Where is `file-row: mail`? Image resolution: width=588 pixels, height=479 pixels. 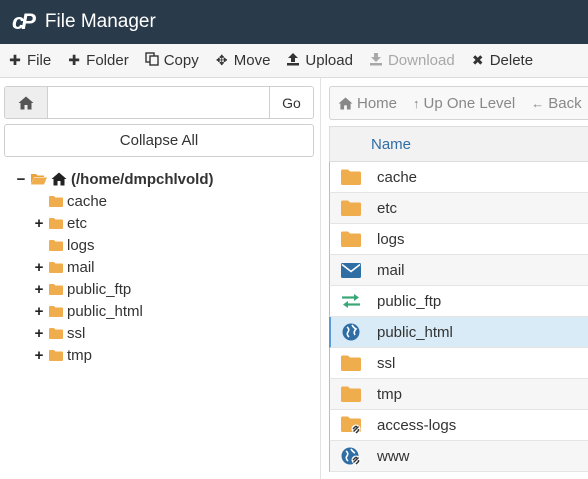 file-row: mail is located at coordinates (458, 270).